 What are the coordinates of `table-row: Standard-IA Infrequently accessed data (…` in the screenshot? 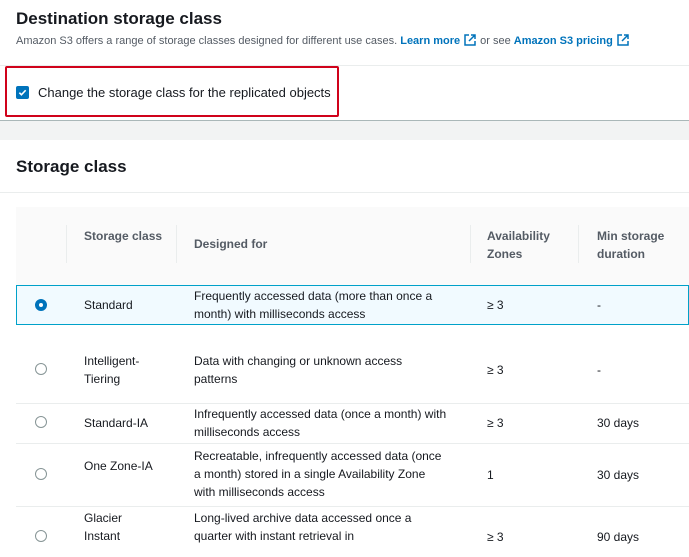 It's located at (352, 424).